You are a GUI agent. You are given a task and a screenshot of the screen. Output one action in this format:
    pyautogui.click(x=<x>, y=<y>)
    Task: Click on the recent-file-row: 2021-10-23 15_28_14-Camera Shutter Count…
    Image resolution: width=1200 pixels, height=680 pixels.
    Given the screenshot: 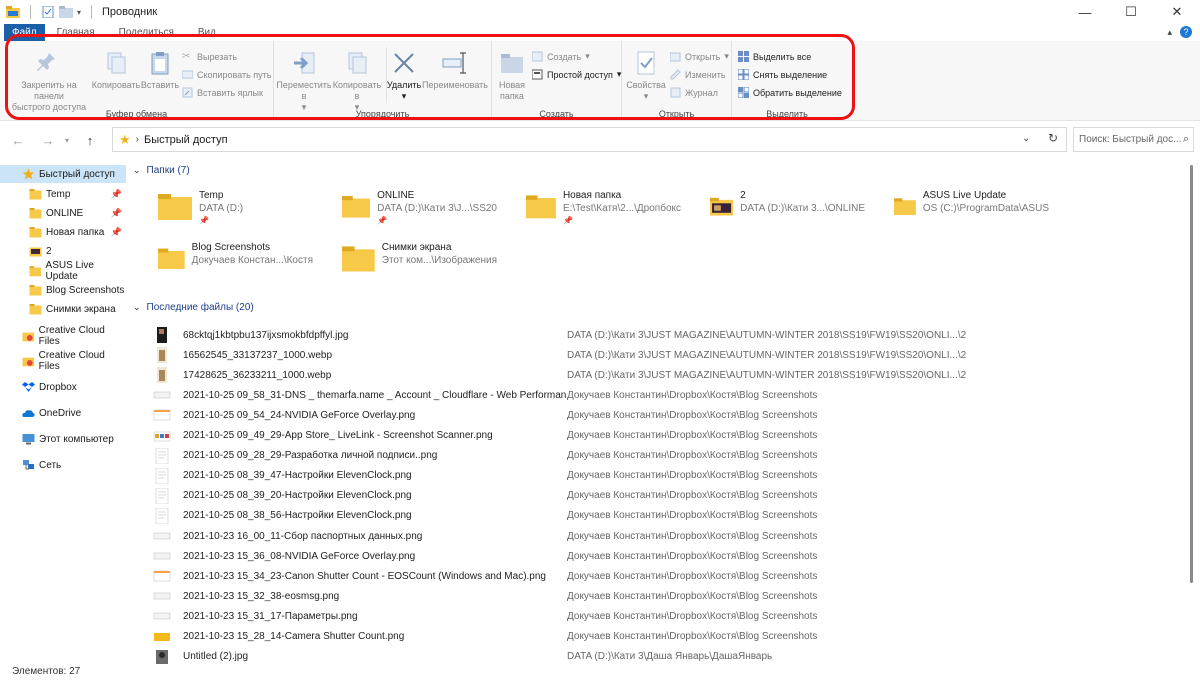 What is the action you would take?
    pyautogui.click(x=668, y=637)
    